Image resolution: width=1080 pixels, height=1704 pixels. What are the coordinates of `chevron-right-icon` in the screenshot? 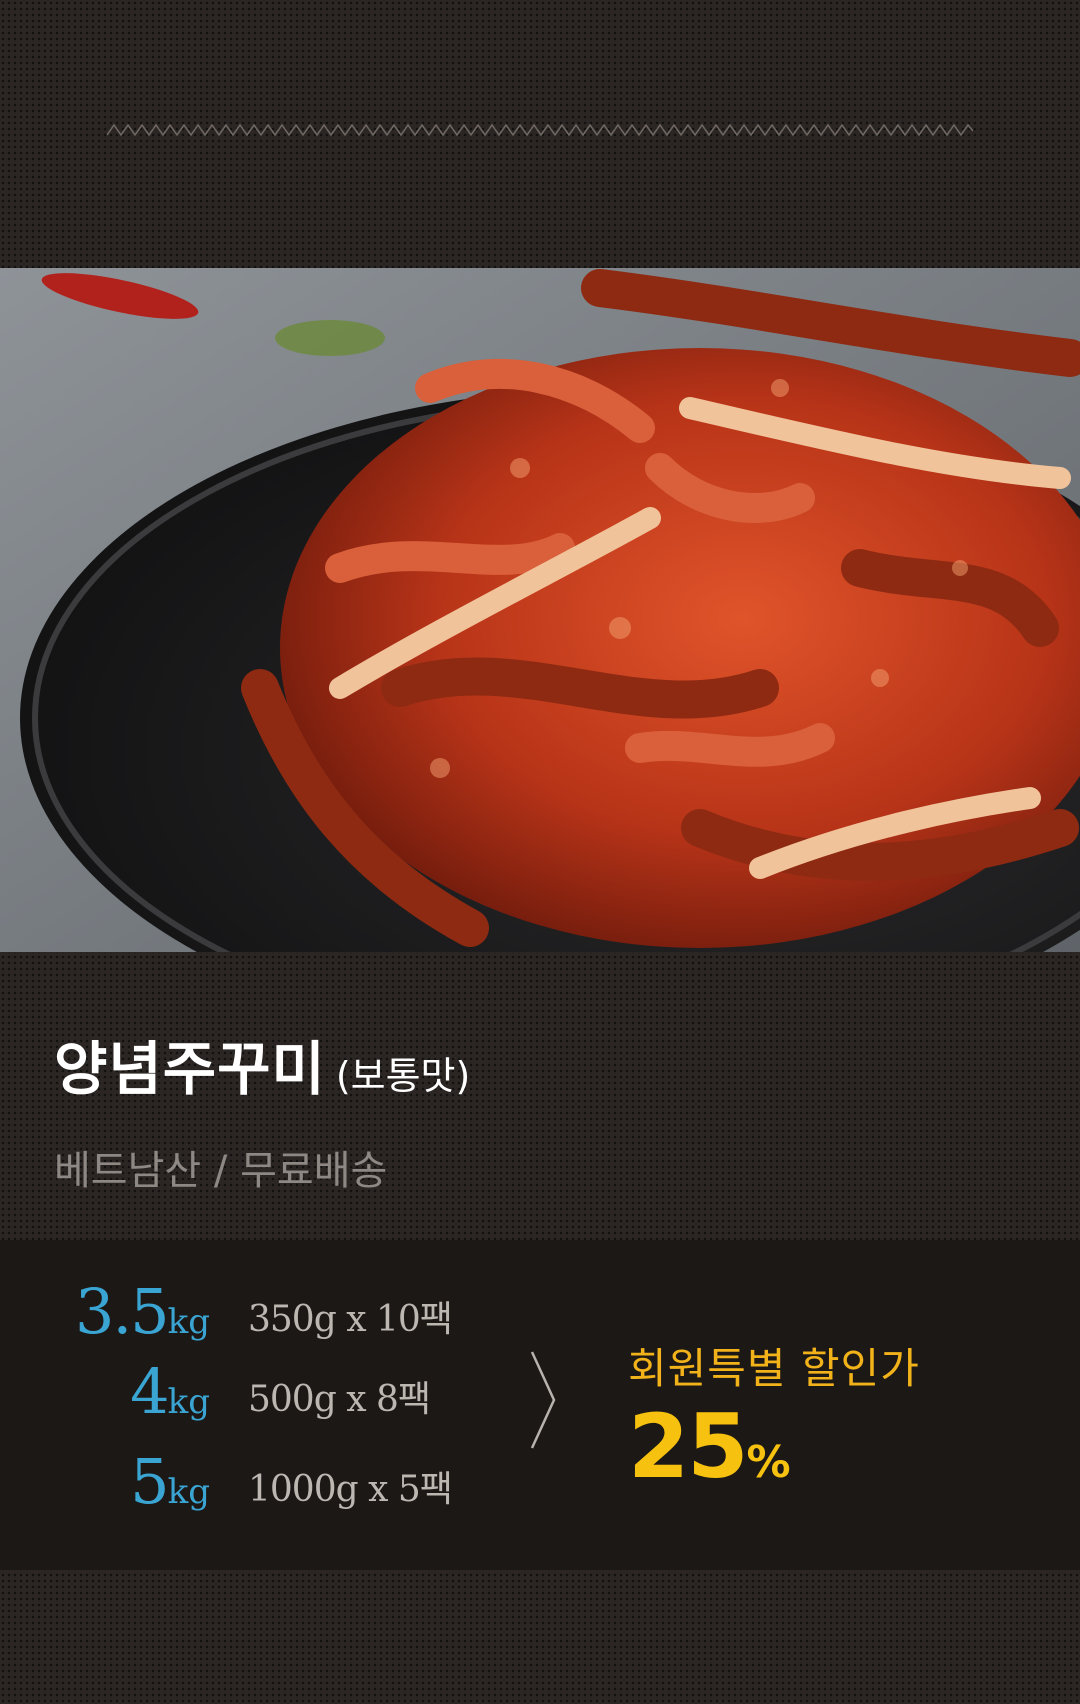 It's located at (543, 1400).